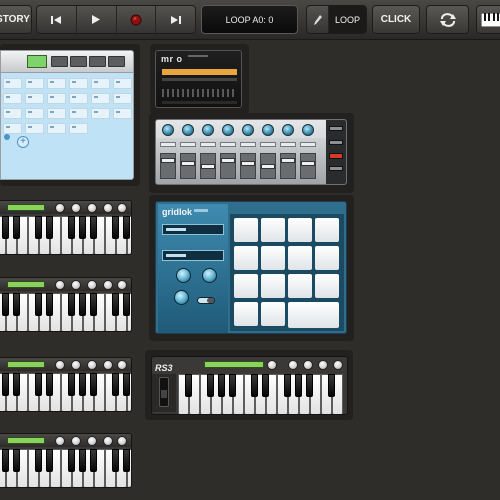 Image resolution: width=500 pixels, height=500 pixels. I want to click on mixer-record-button, so click(336, 156).